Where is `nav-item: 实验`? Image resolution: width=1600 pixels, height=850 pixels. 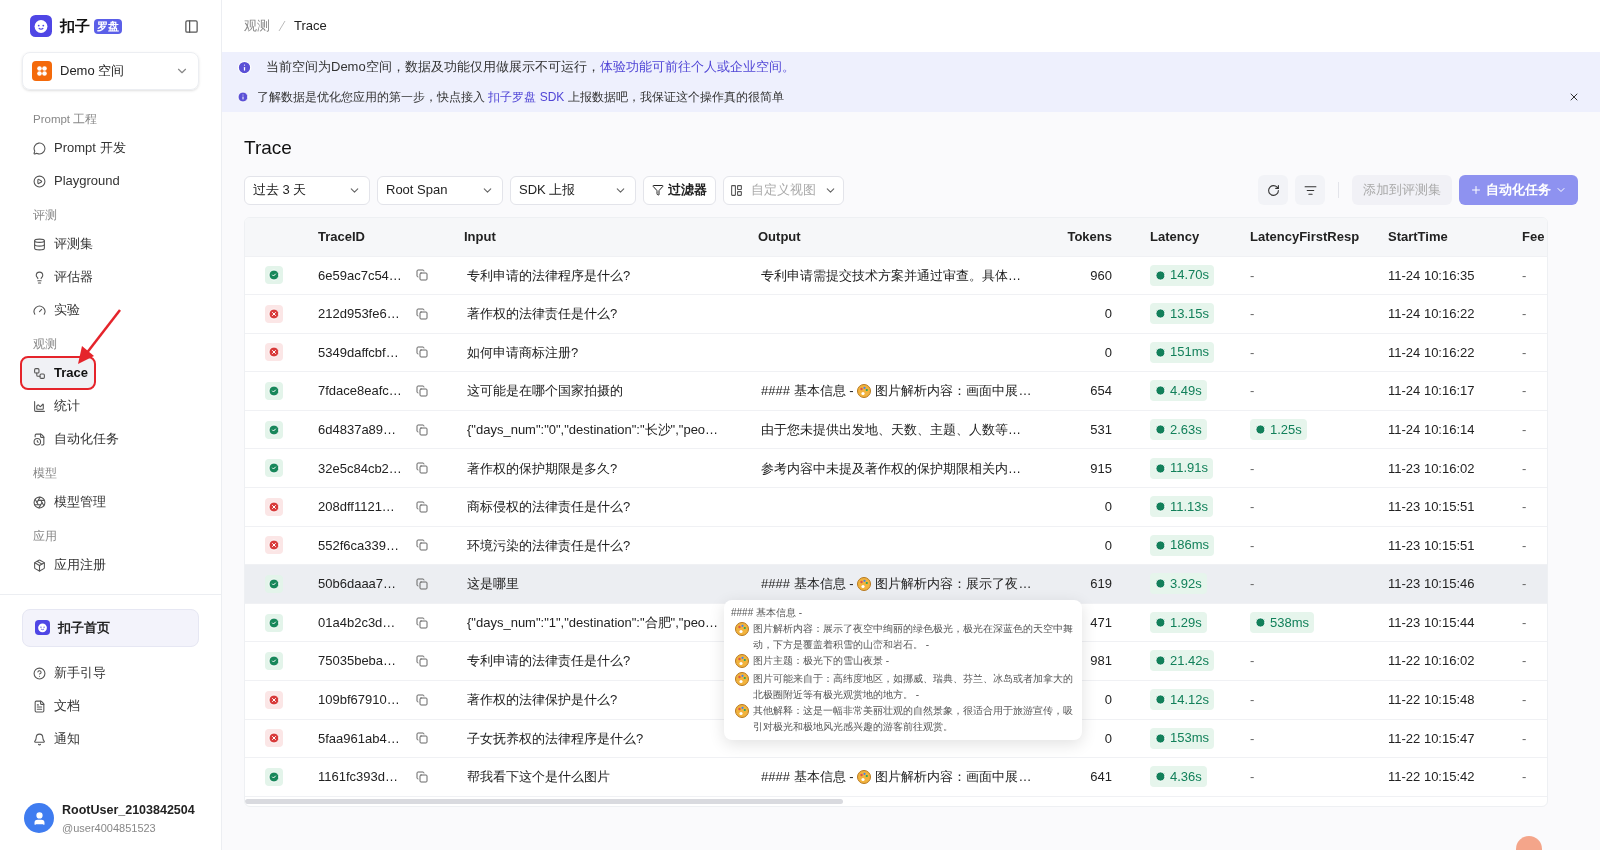
nav-item: 实验 is located at coordinates (110, 310).